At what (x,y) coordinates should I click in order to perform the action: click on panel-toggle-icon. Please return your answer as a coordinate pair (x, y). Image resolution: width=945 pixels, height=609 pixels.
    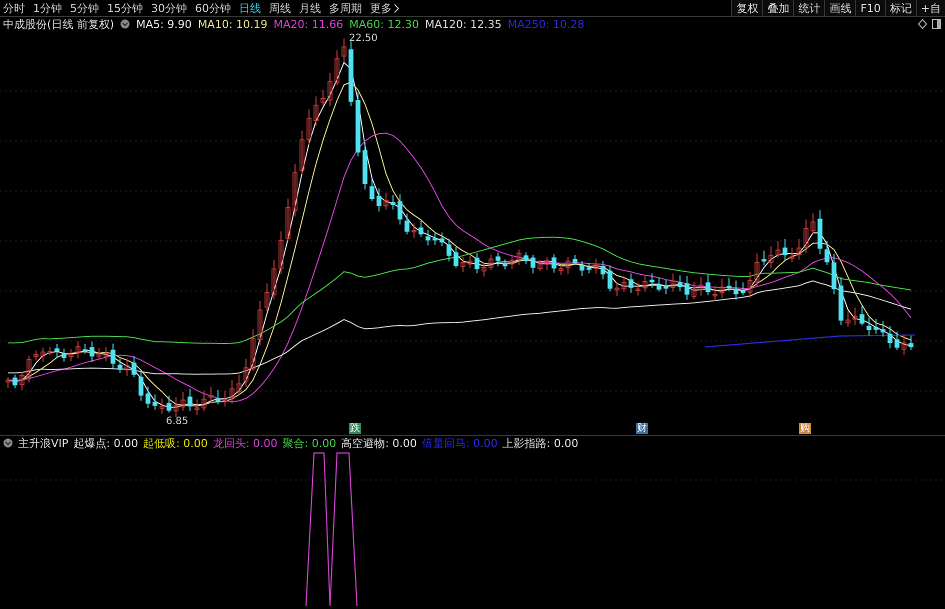
    Looking at the image, I should click on (936, 24).